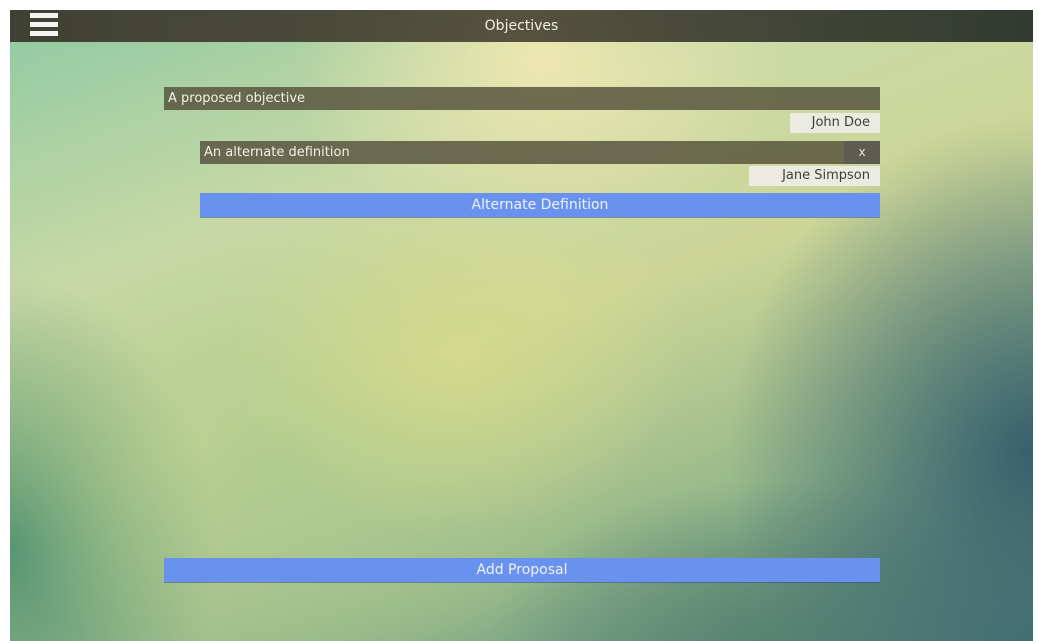 The image size is (1038, 641). Describe the element at coordinates (522, 570) in the screenshot. I see `add-proposal-button: Add Proposal` at that location.